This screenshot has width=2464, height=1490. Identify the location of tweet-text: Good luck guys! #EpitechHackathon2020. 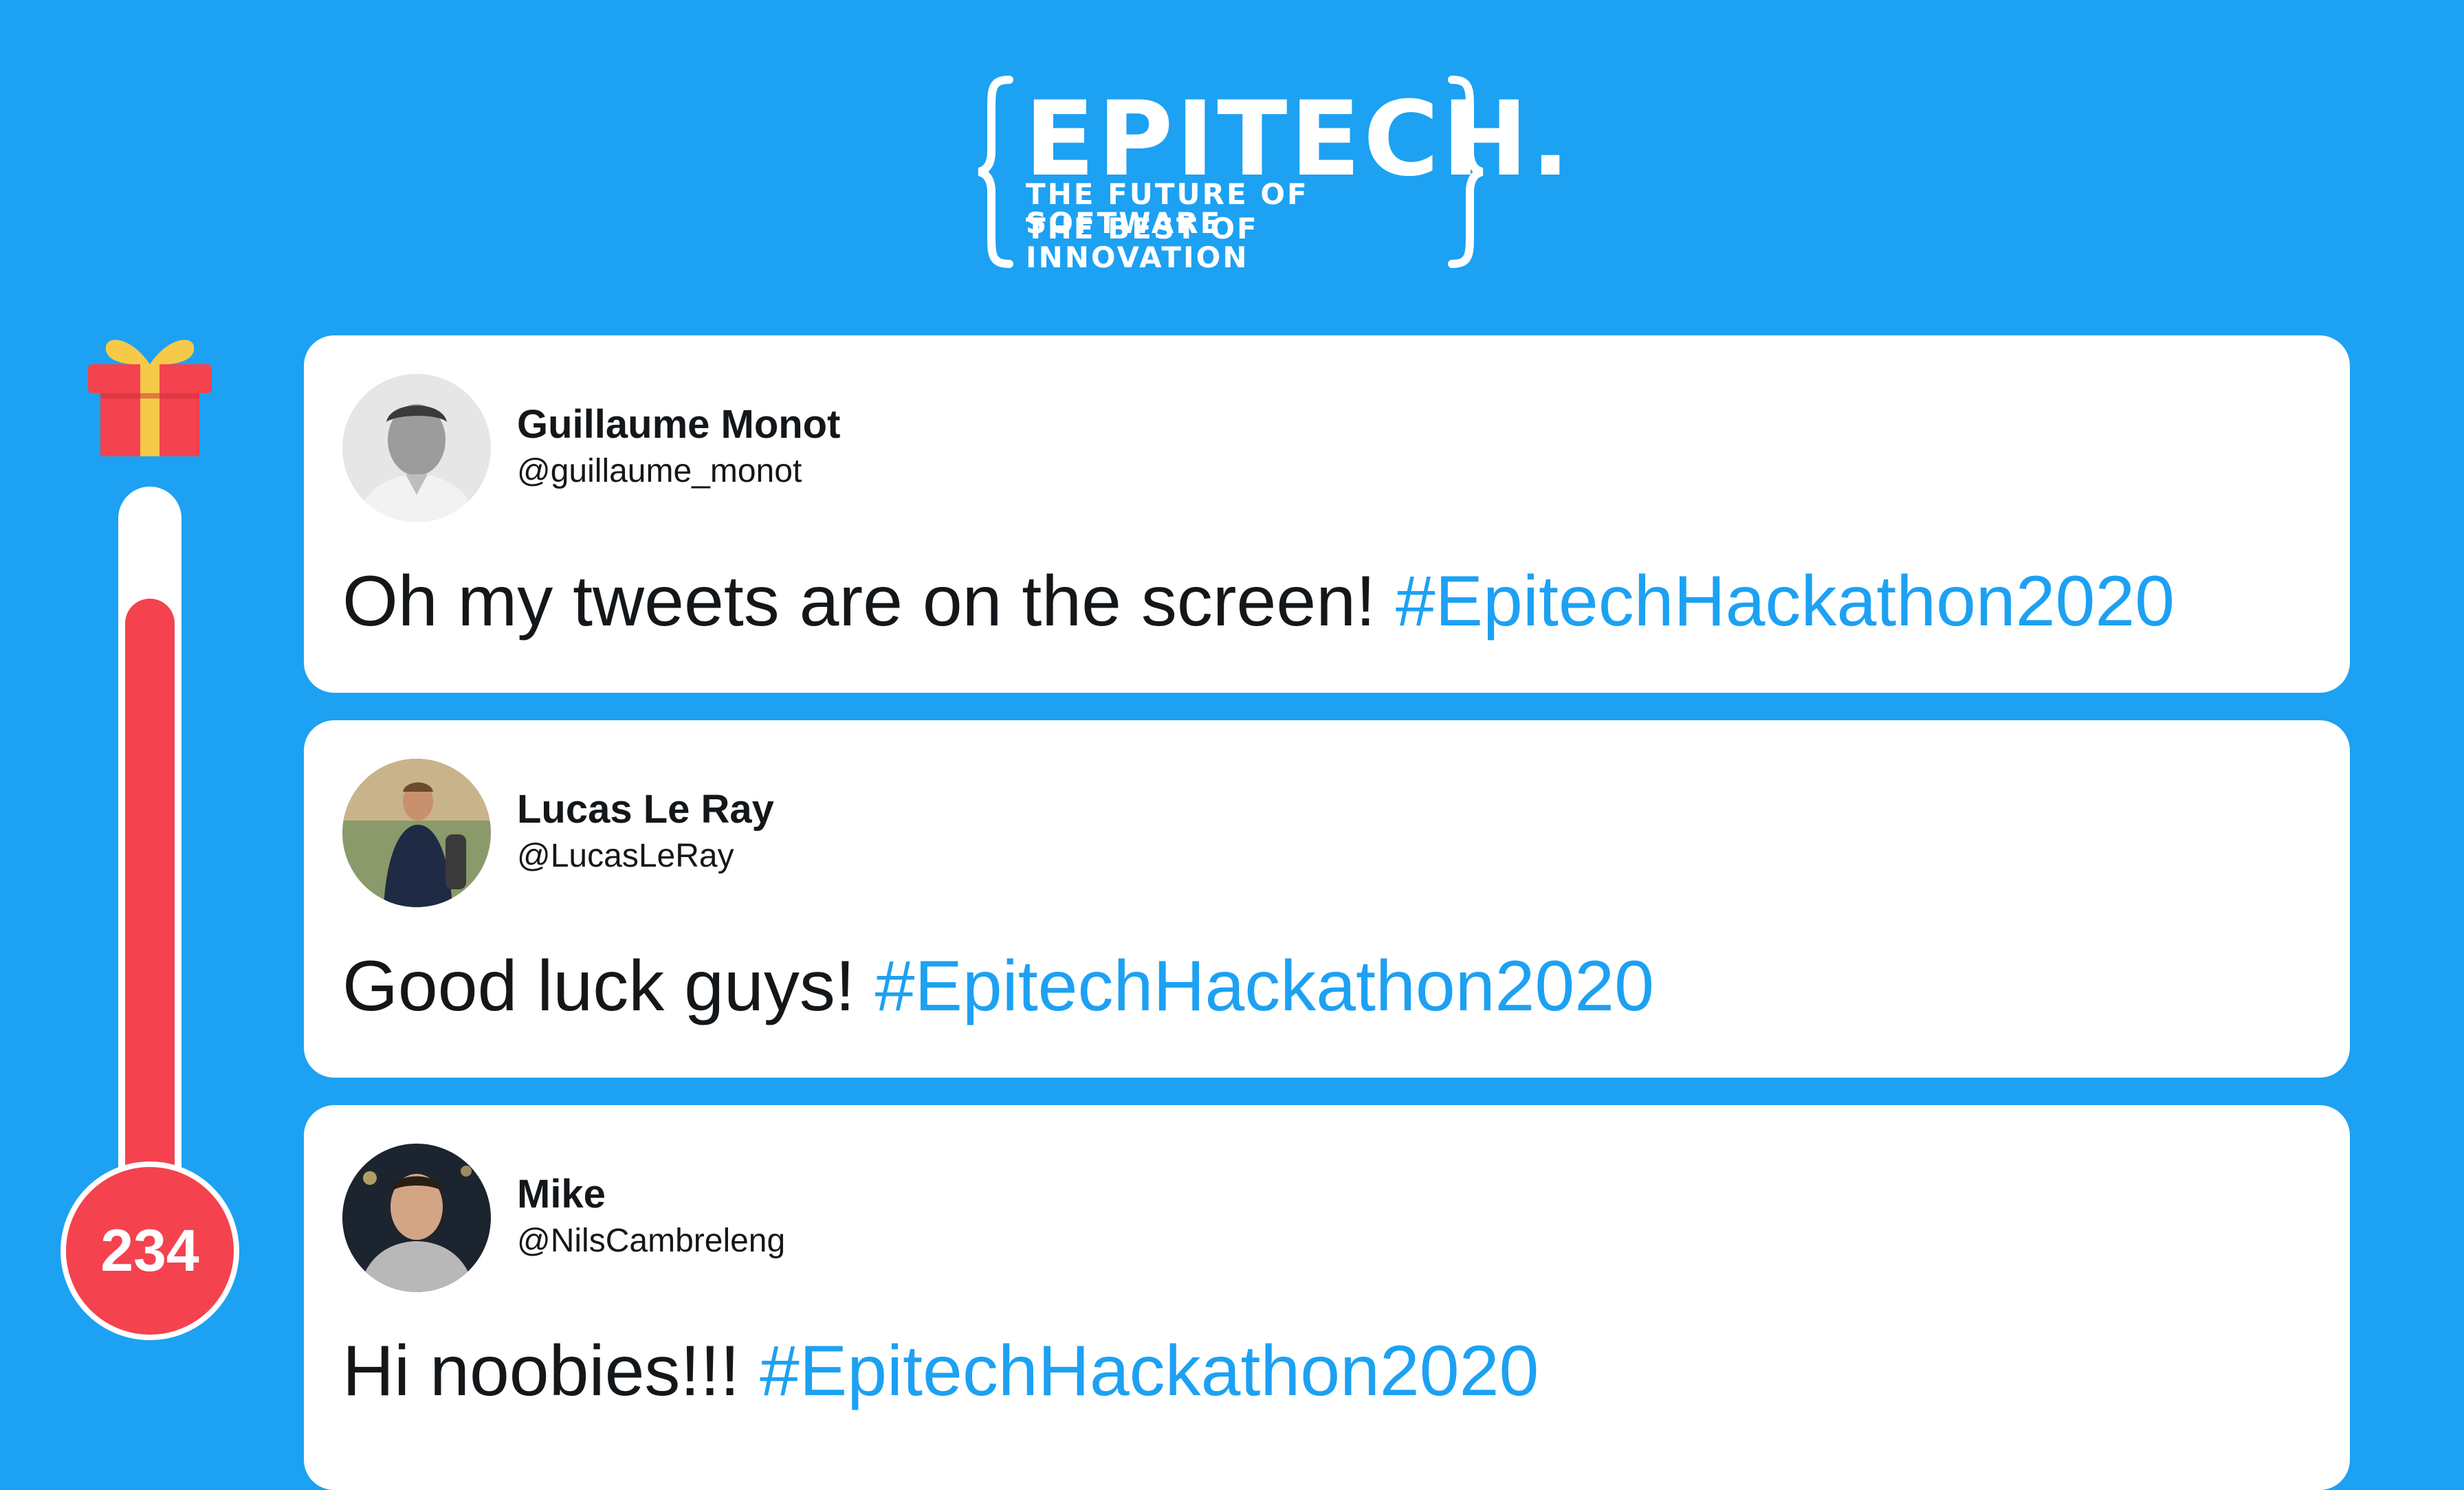
(998, 986).